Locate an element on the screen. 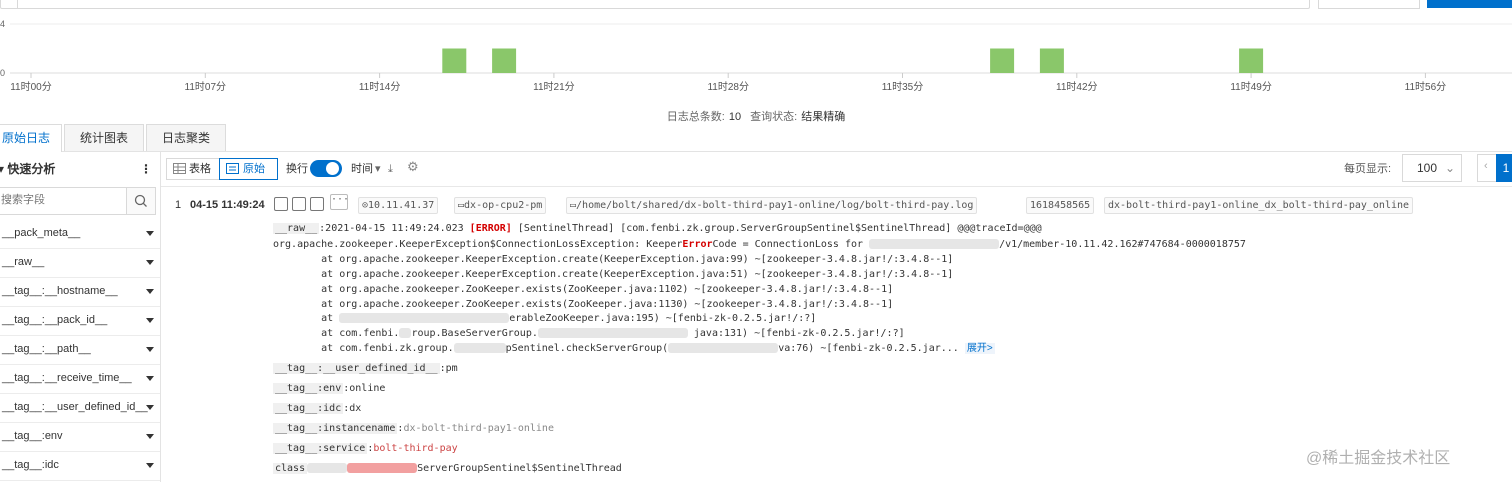 The height and width of the screenshot is (482, 1512). y-tick-label: 4 is located at coordinates (2, 24).